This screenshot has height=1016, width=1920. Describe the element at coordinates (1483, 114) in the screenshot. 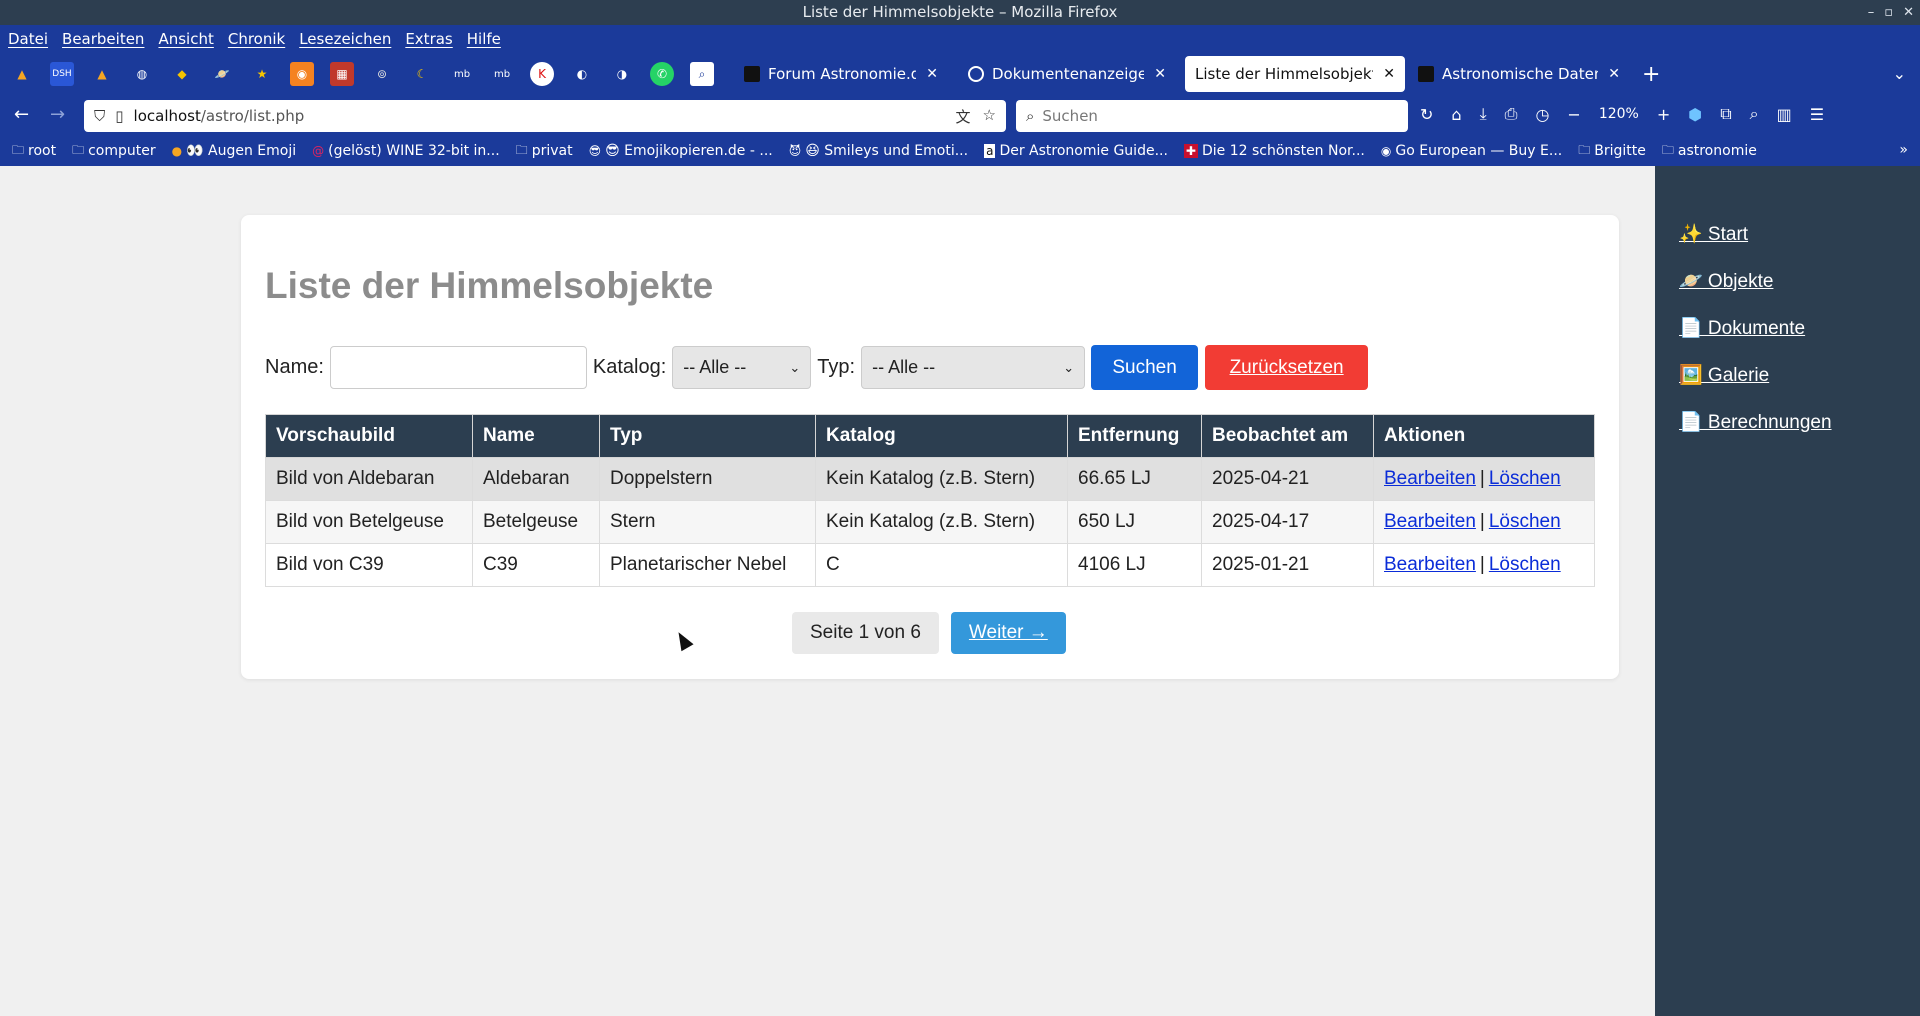

I see `download-icon: ⤓` at that location.